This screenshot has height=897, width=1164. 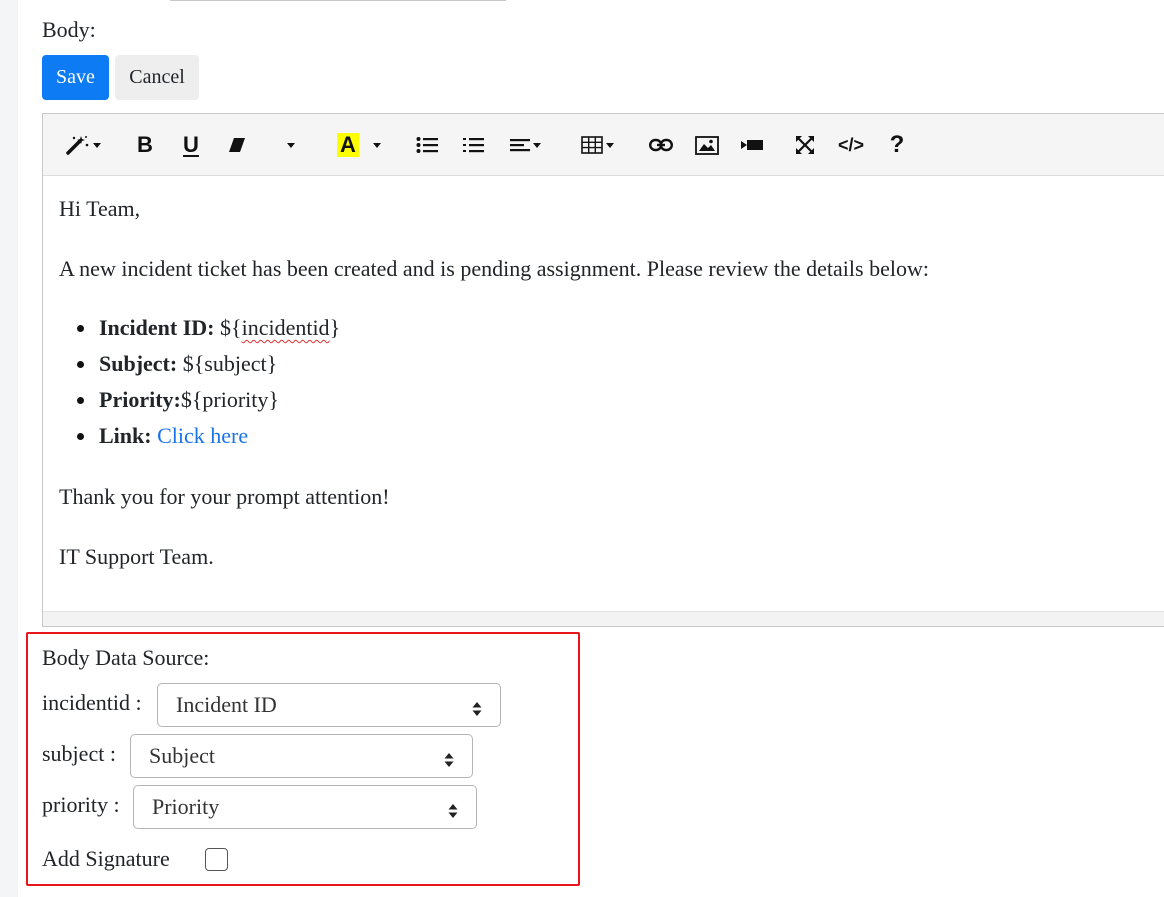 I want to click on text-color-button: A, so click(x=359, y=145).